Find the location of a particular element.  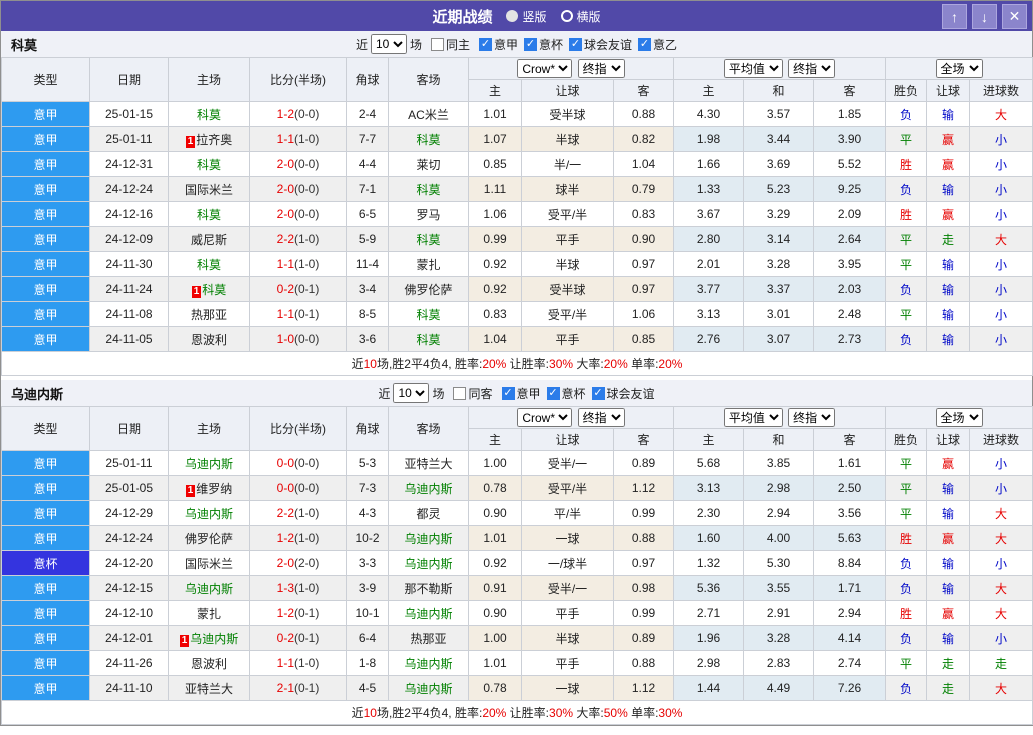

home-team-cell: 蒙扎 is located at coordinates (209, 613).